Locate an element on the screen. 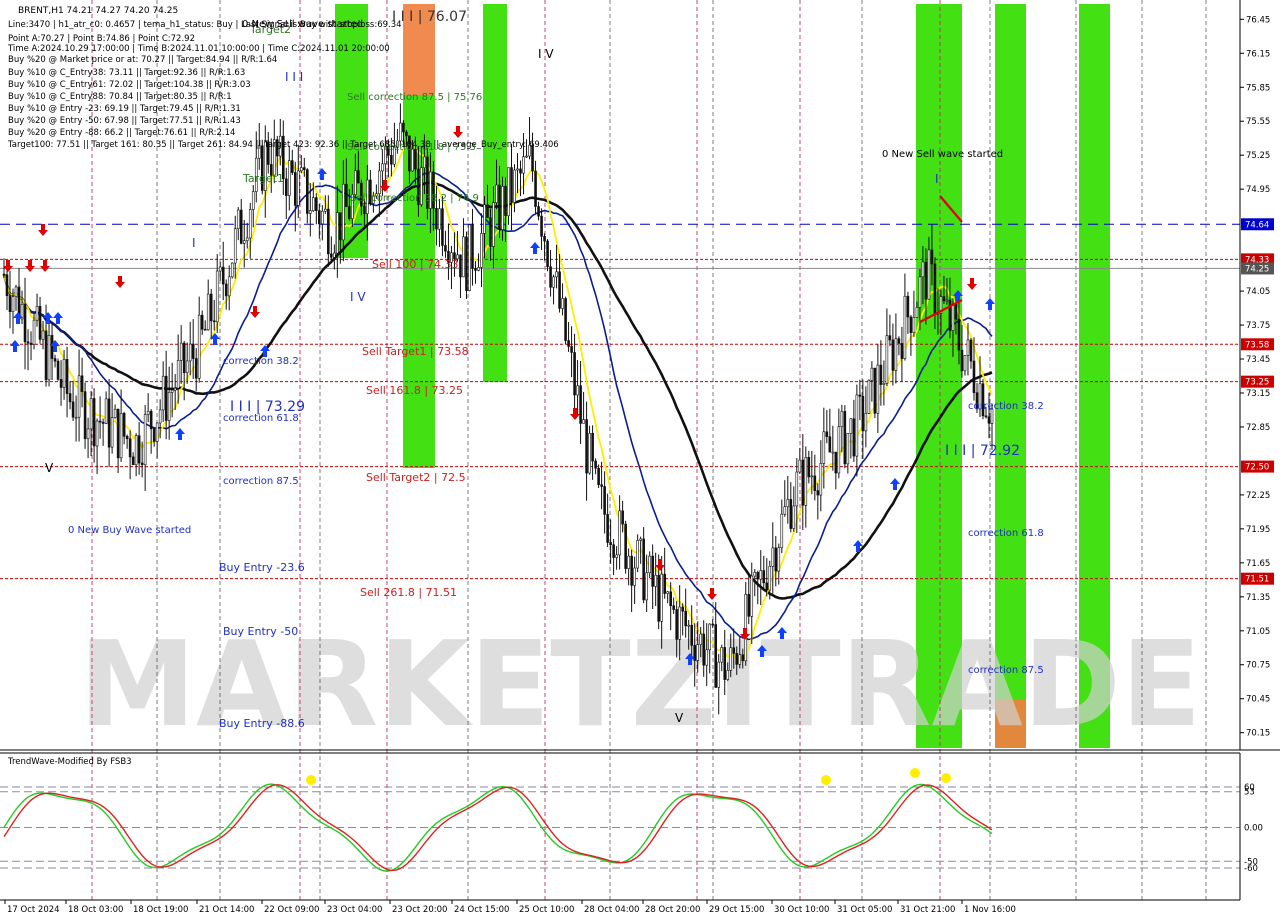 This screenshot has height=920, width=1280. level-text: 0 New Sell wave started is located at coordinates (942, 154).